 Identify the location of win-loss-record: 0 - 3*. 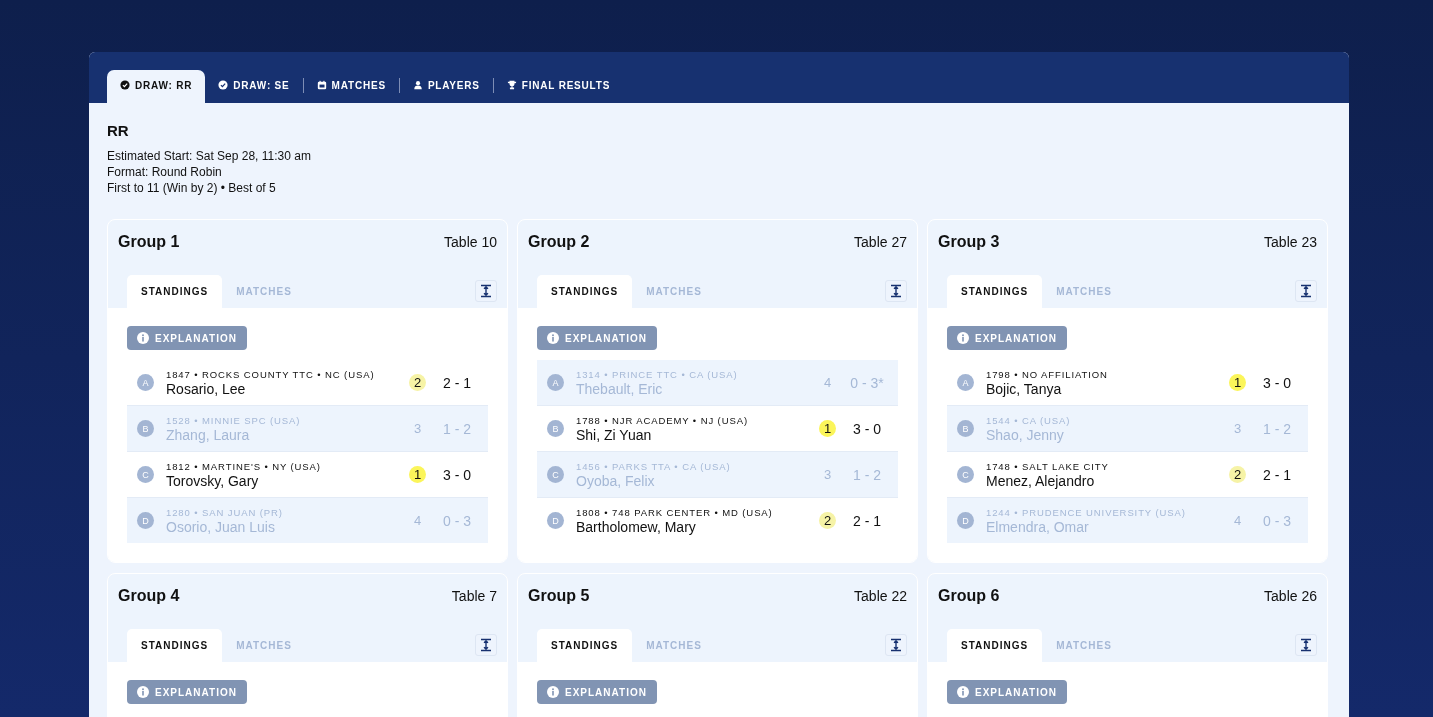
(867, 382).